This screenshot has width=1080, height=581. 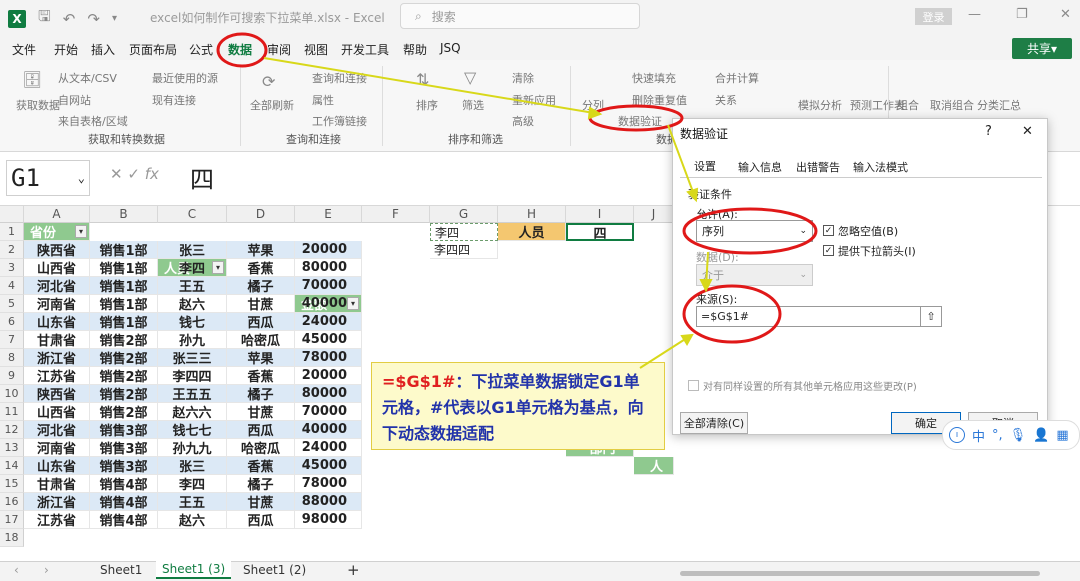 I want to click on sheet-tab-active: Sheet1 (3), so click(x=194, y=570).